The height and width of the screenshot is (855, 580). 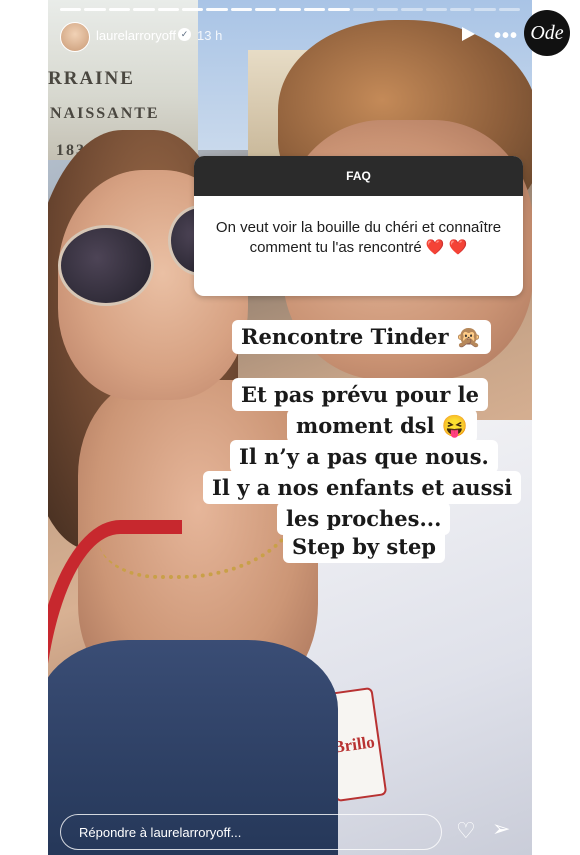 I want to click on text-sticker-4: Il n’y a pas que nous., so click(x=364, y=456).